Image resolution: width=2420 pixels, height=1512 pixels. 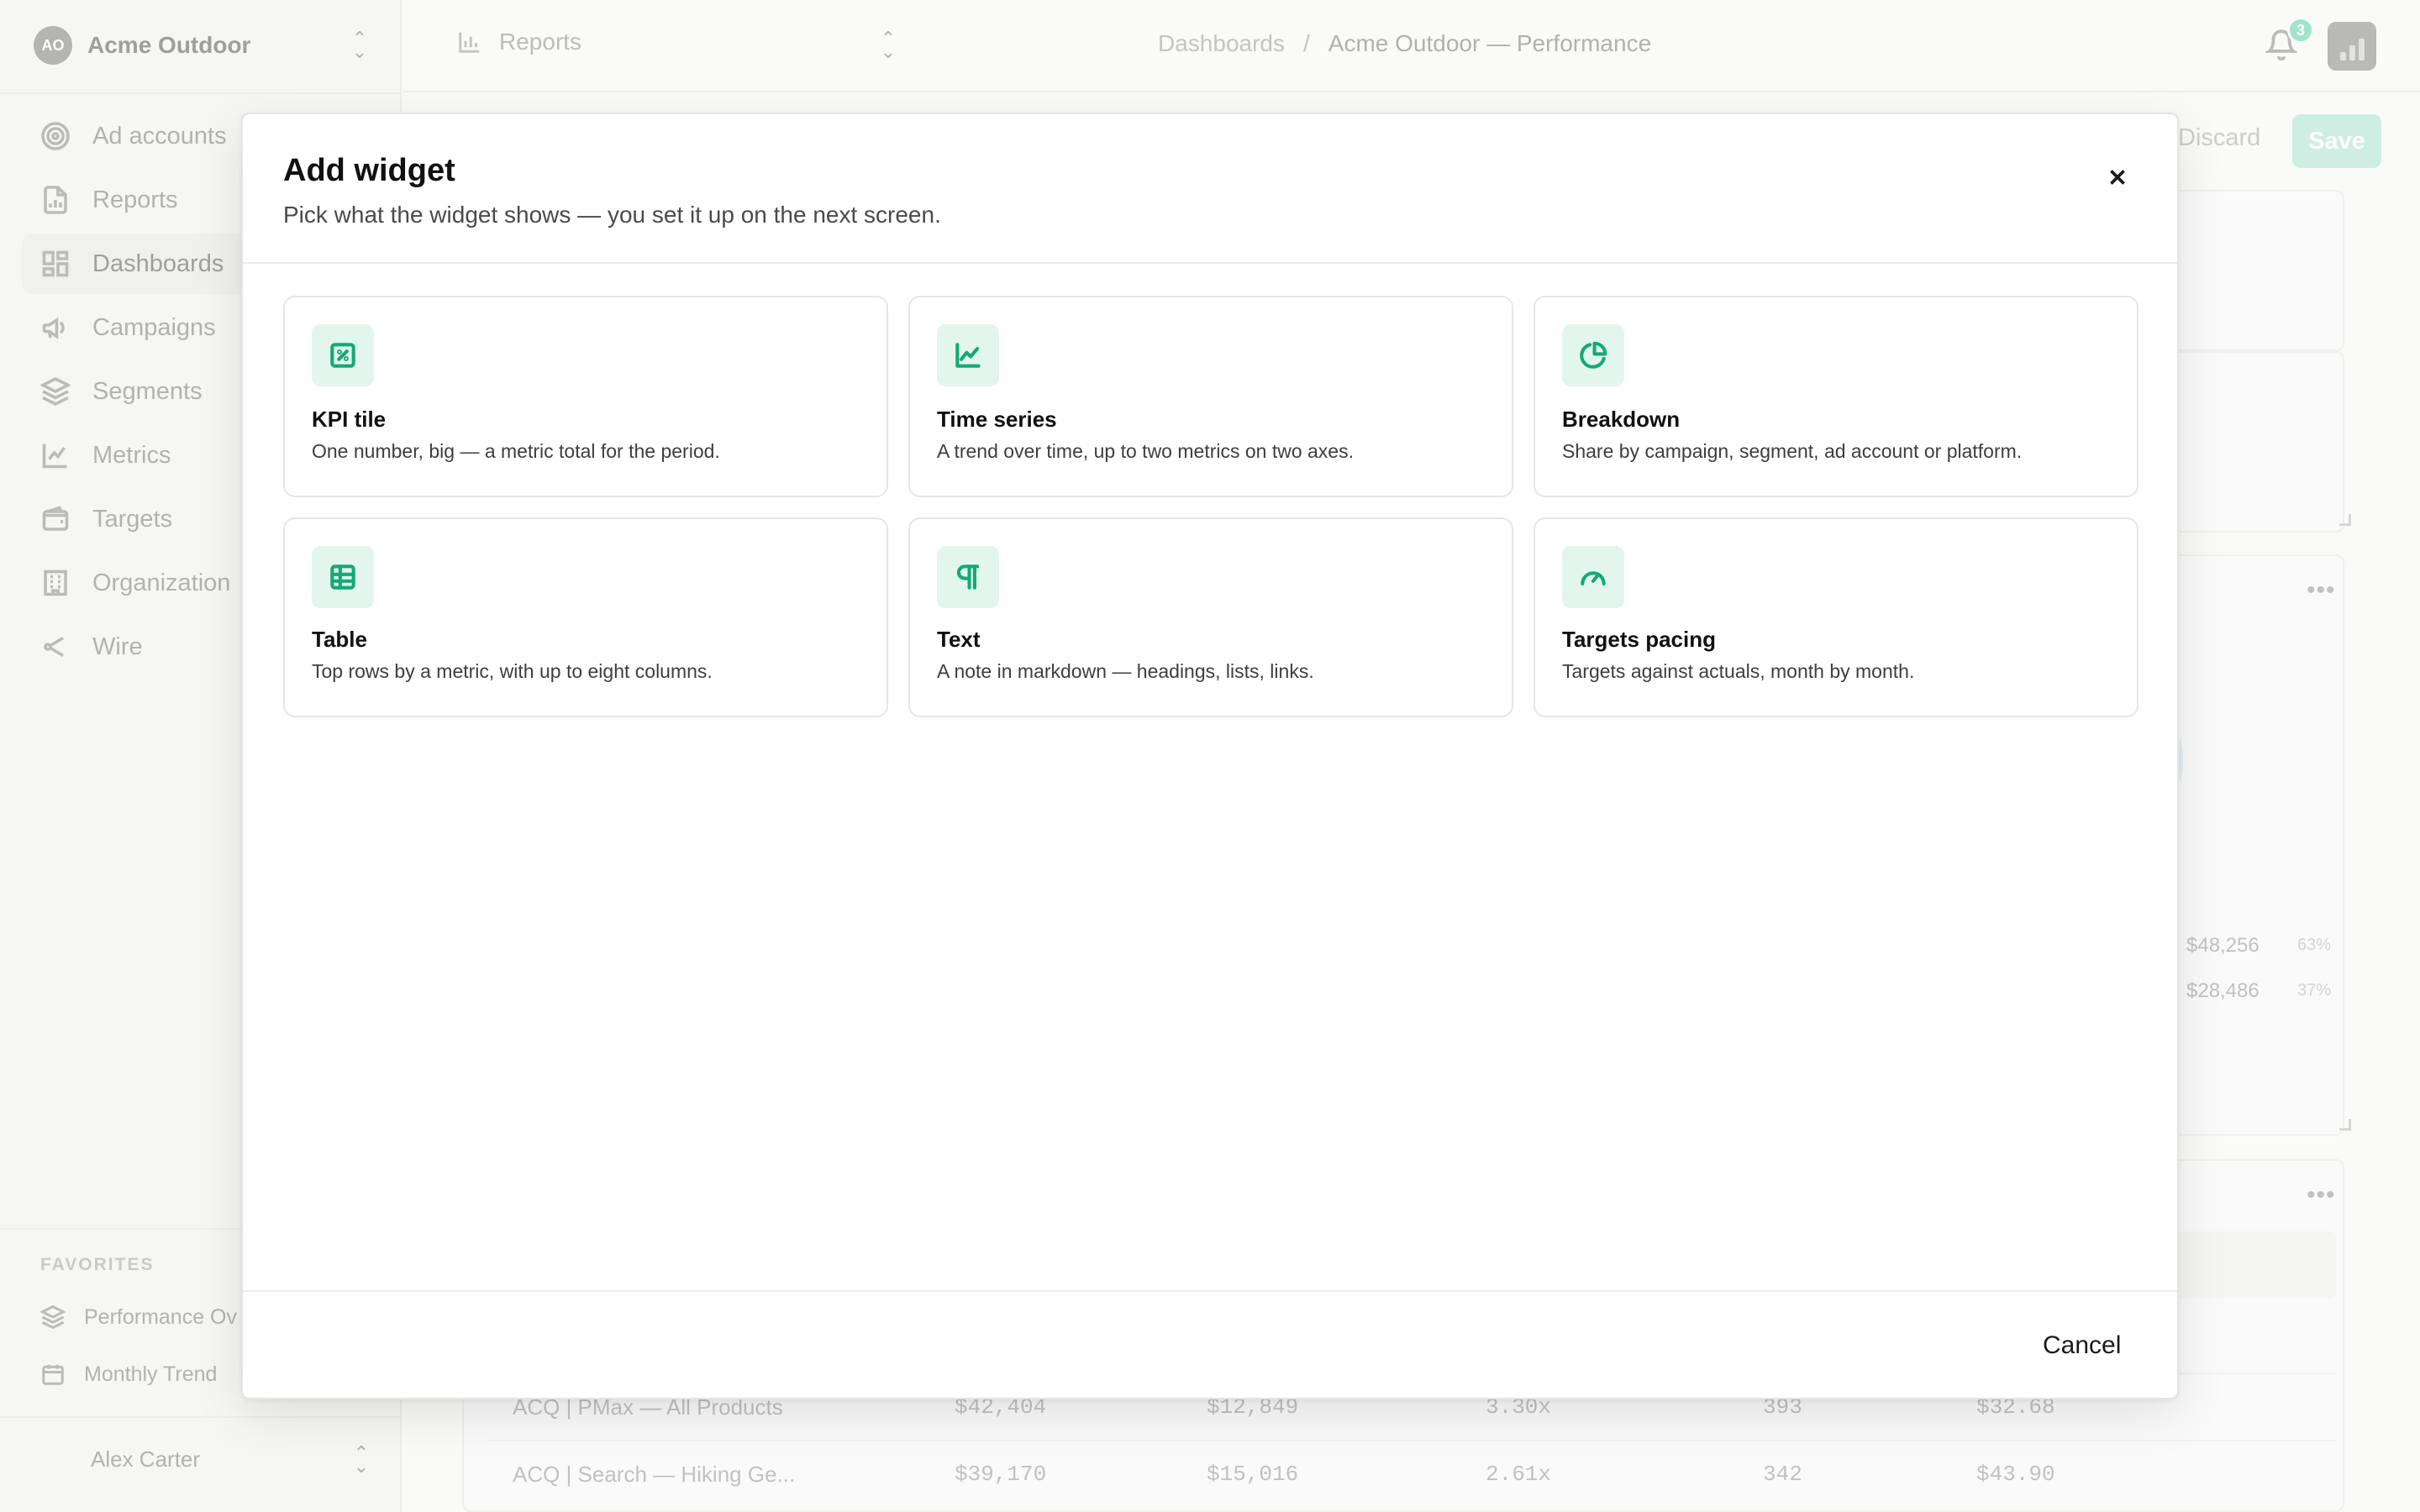 I want to click on widget-option-title: Table, so click(x=339, y=639).